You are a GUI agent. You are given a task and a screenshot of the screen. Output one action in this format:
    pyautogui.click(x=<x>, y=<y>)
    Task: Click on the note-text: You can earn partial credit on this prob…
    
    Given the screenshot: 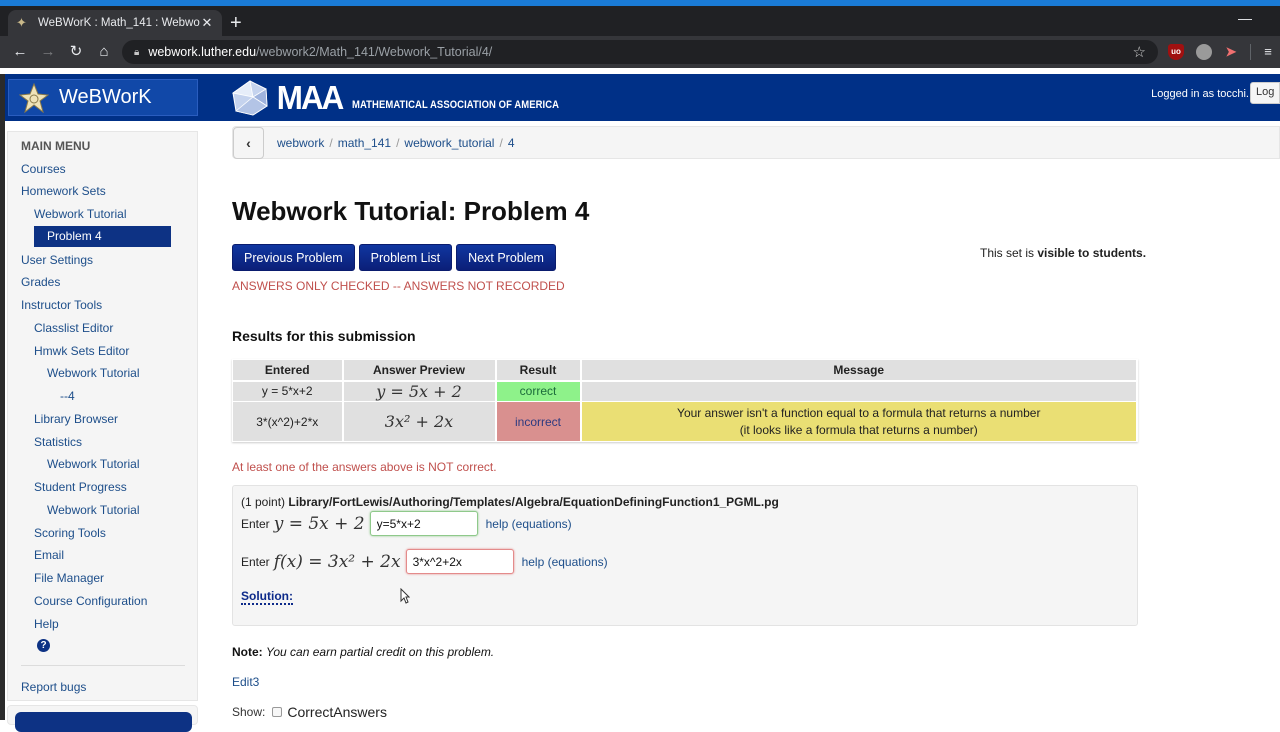 What is the action you would take?
    pyautogui.click(x=380, y=652)
    